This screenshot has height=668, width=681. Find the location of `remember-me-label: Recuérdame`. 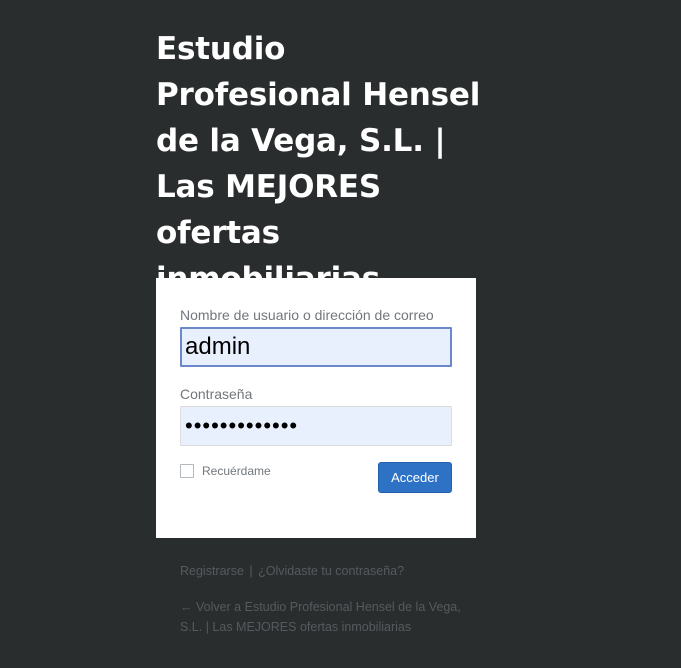

remember-me-label: Recuérdame is located at coordinates (236, 471).